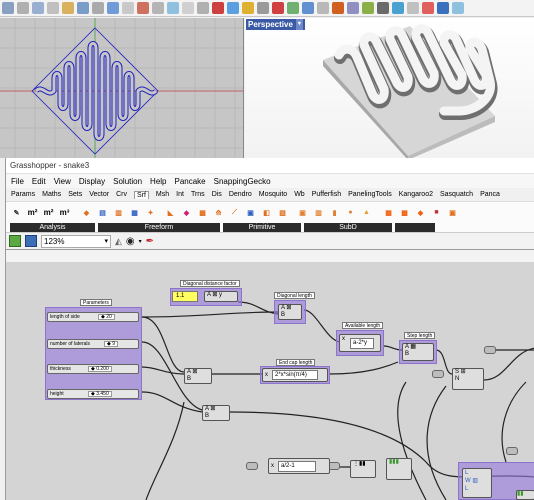  I want to click on freeform-icon: ▩, so click(202, 212).